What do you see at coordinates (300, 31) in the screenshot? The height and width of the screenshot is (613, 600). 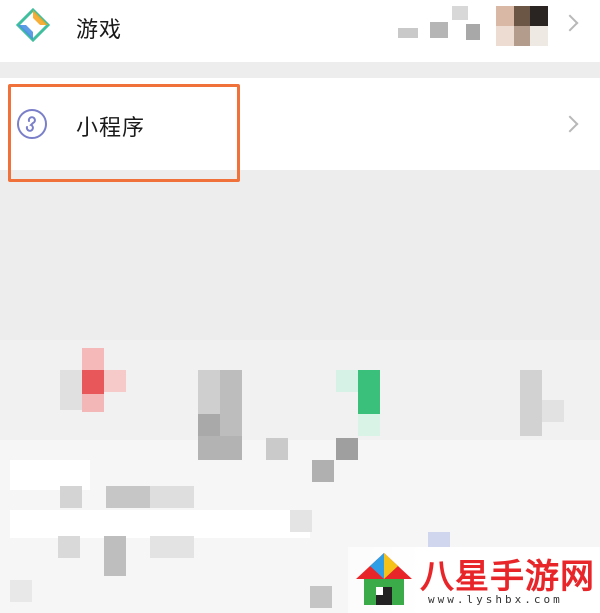 I see `games-row: 游戏` at bounding box center [300, 31].